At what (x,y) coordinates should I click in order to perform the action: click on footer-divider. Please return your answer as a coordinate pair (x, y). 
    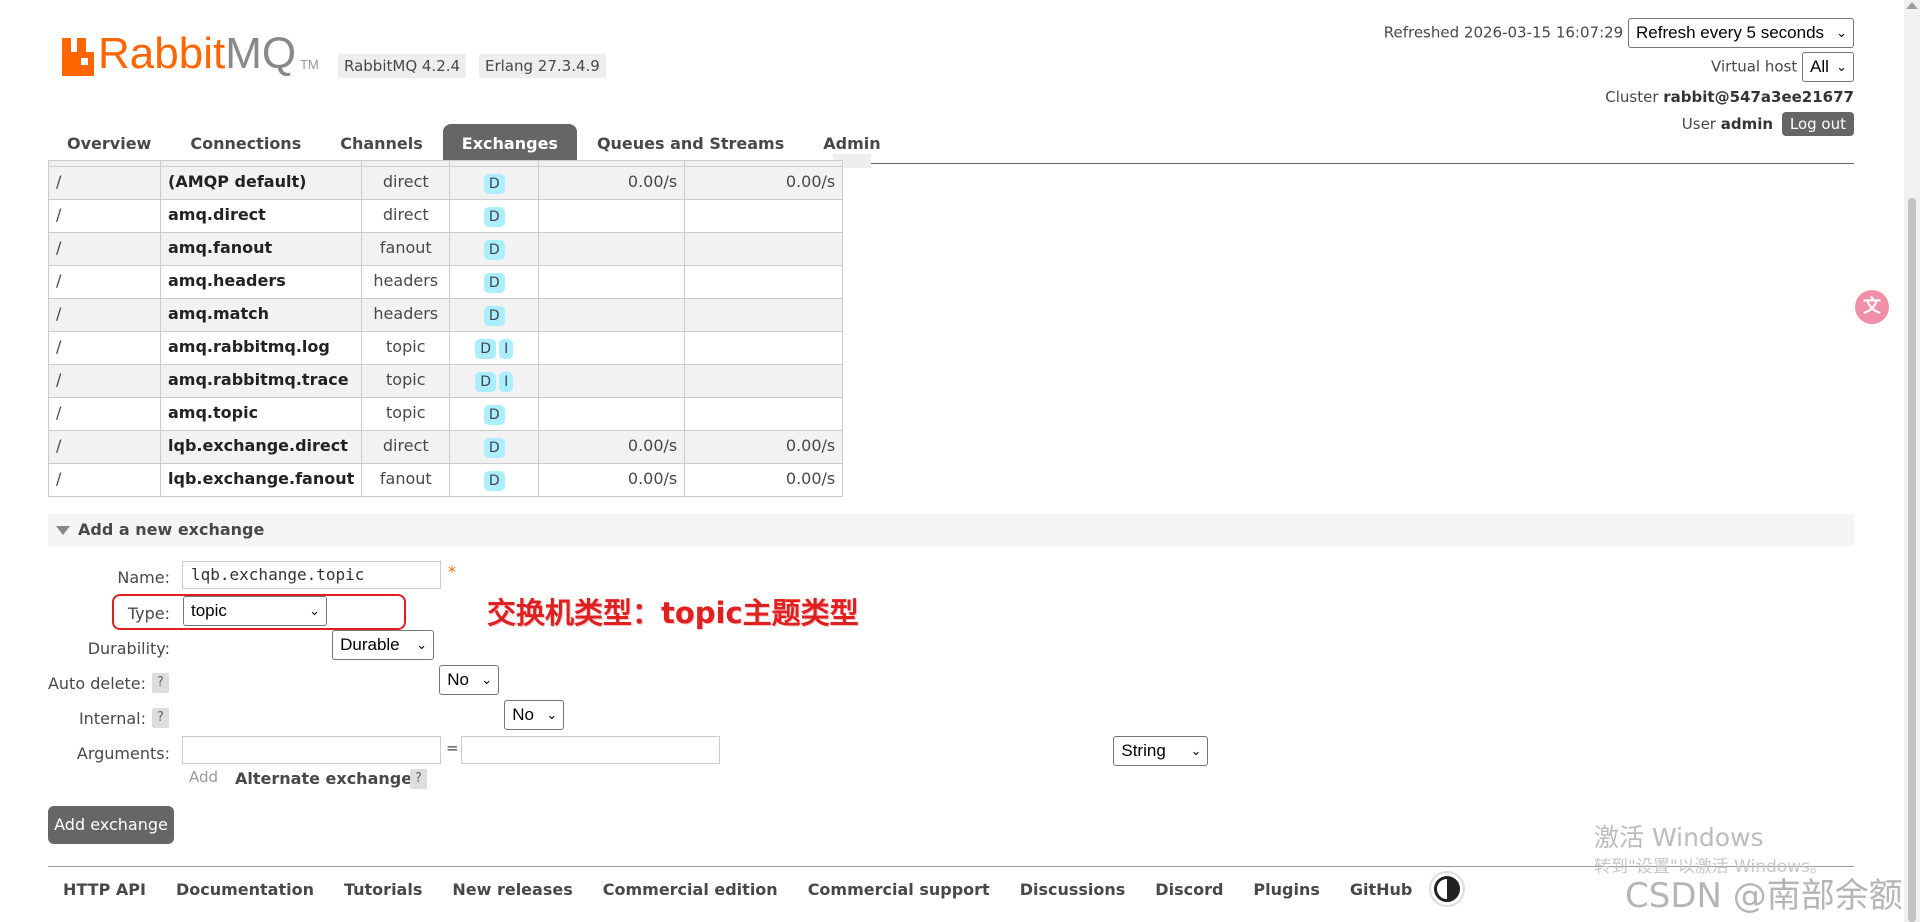
    Looking at the image, I should click on (951, 866).